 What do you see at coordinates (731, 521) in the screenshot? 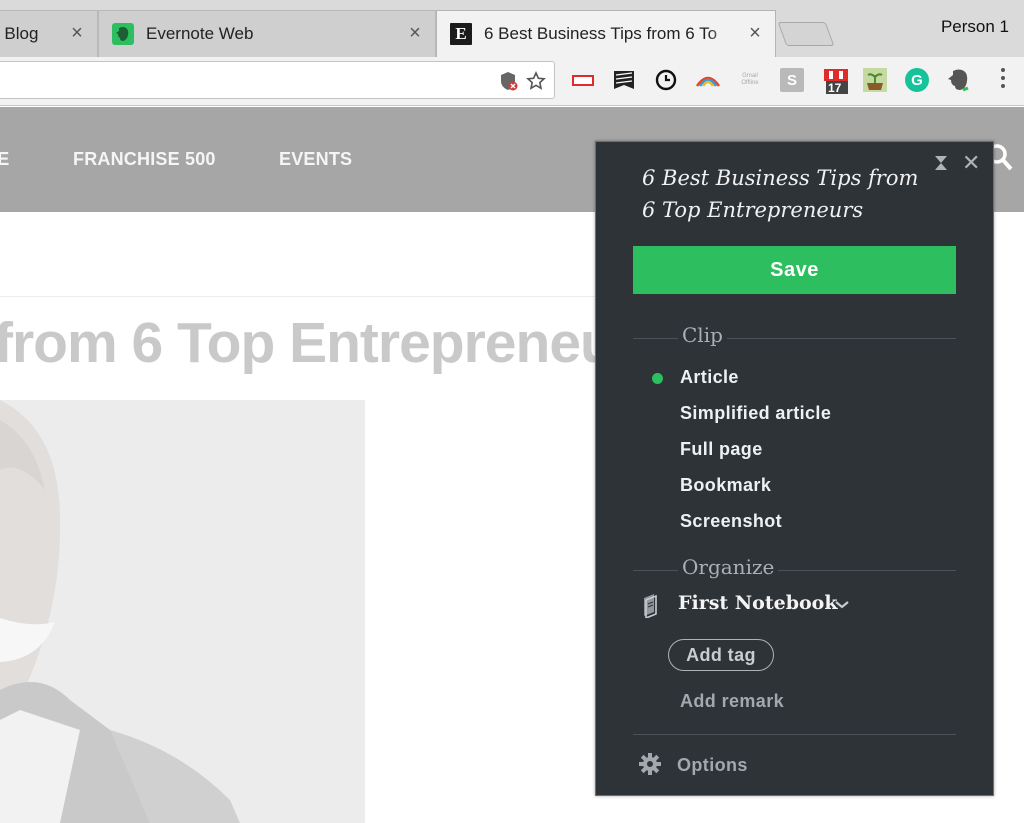
I see `clip-option-screenshot: Screenshot` at bounding box center [731, 521].